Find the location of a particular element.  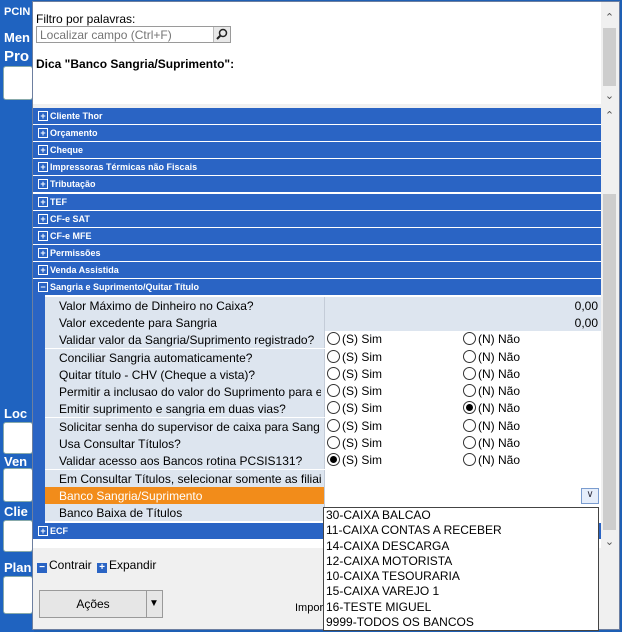

property-row: Valor Máximo de Dinheiro no Caixa? 0,00 is located at coordinates (323, 305).